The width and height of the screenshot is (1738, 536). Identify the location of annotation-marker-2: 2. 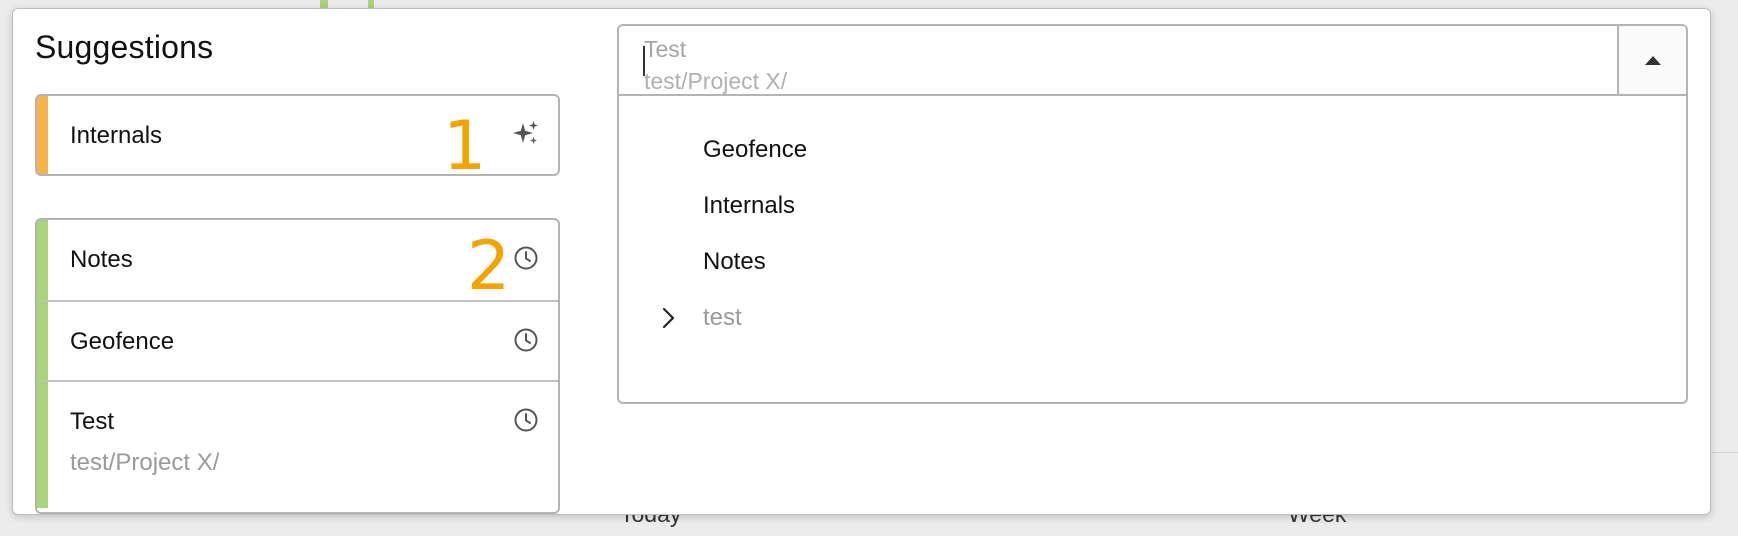
(489, 266).